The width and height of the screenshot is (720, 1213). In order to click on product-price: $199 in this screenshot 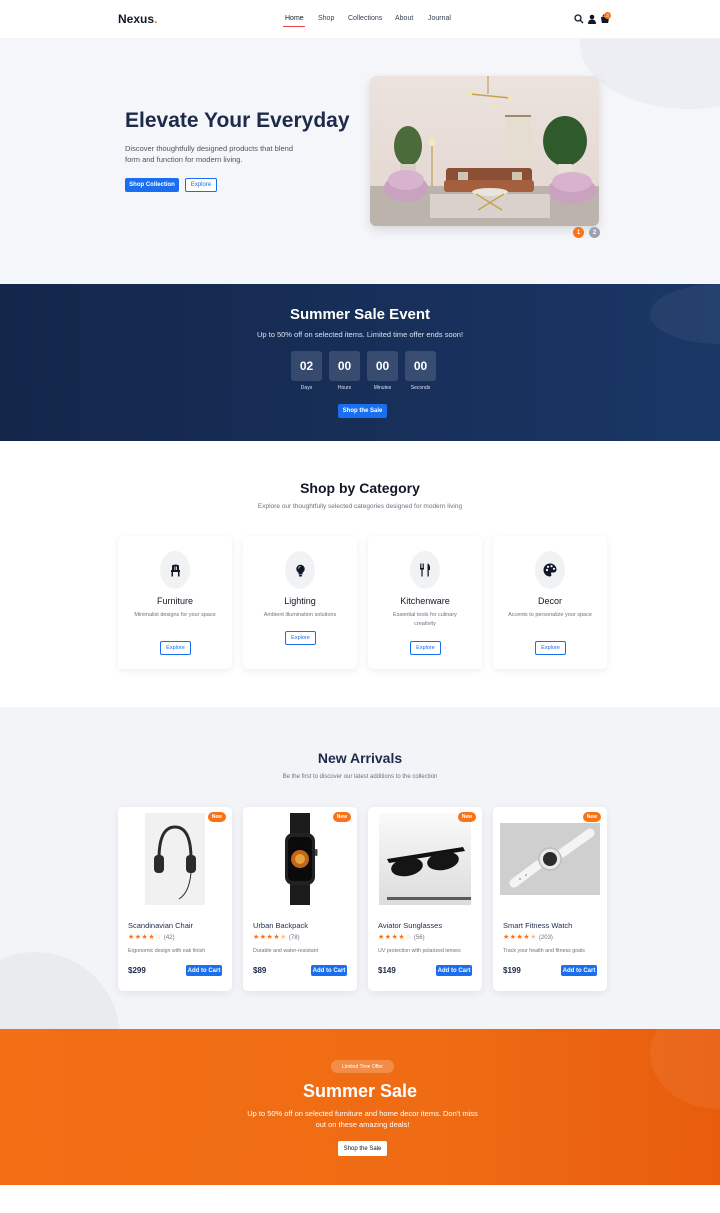, I will do `click(512, 970)`.